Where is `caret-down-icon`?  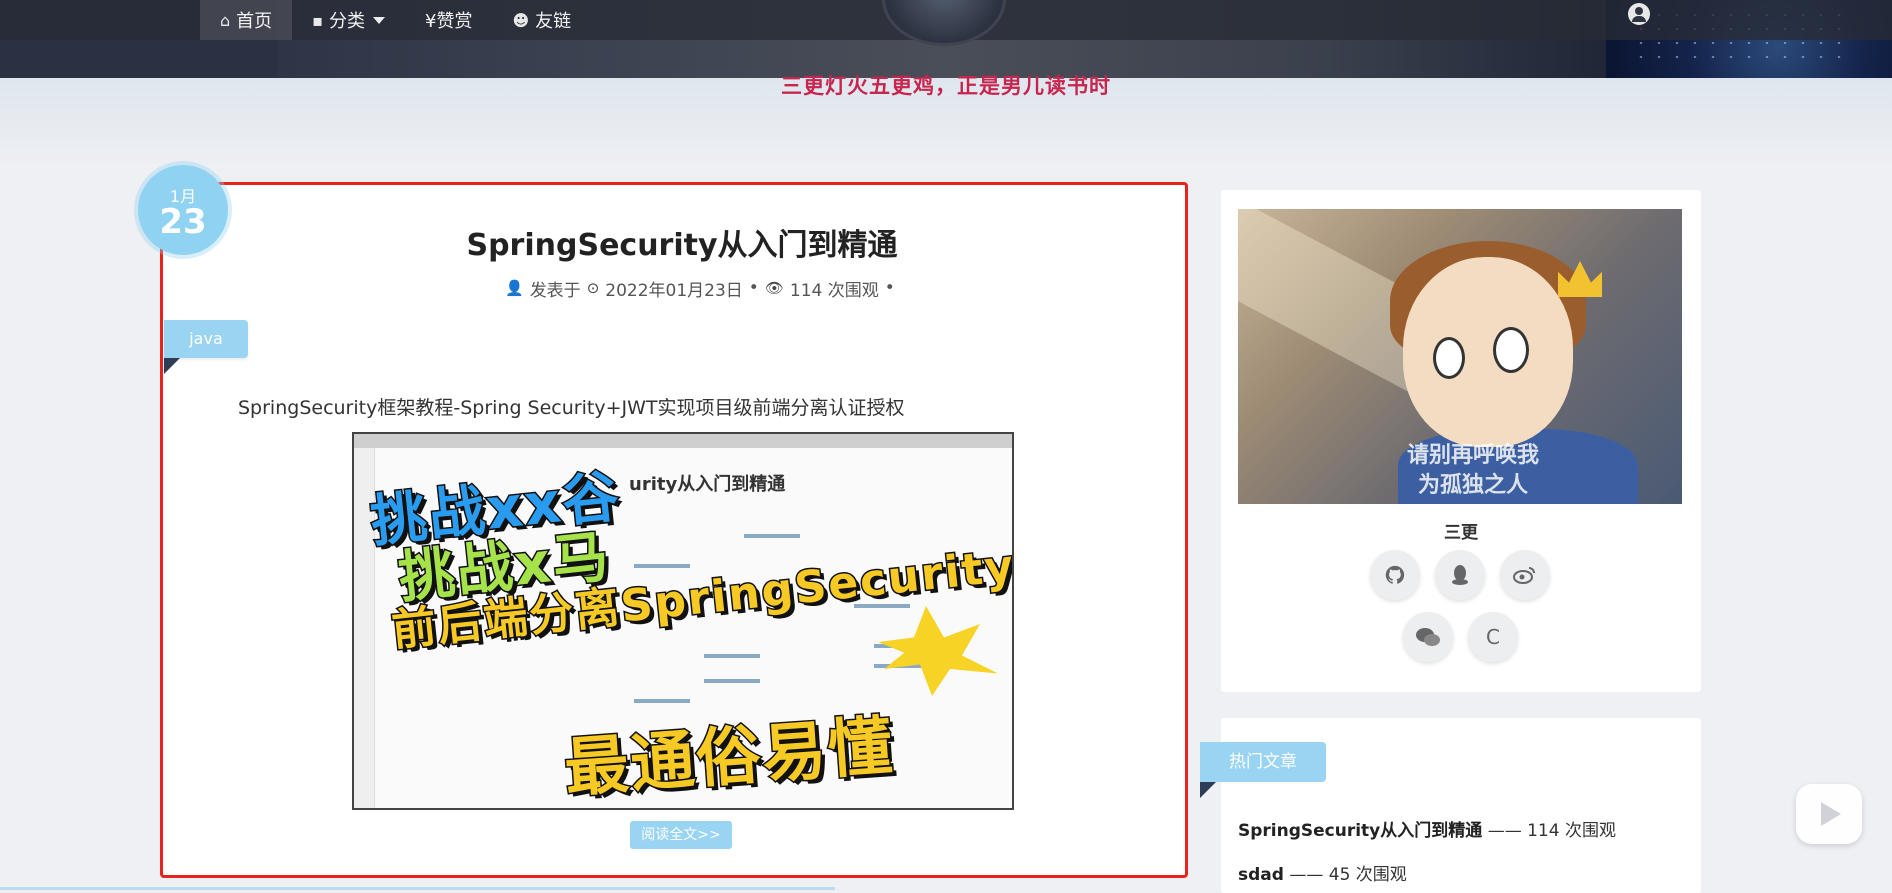 caret-down-icon is located at coordinates (379, 20).